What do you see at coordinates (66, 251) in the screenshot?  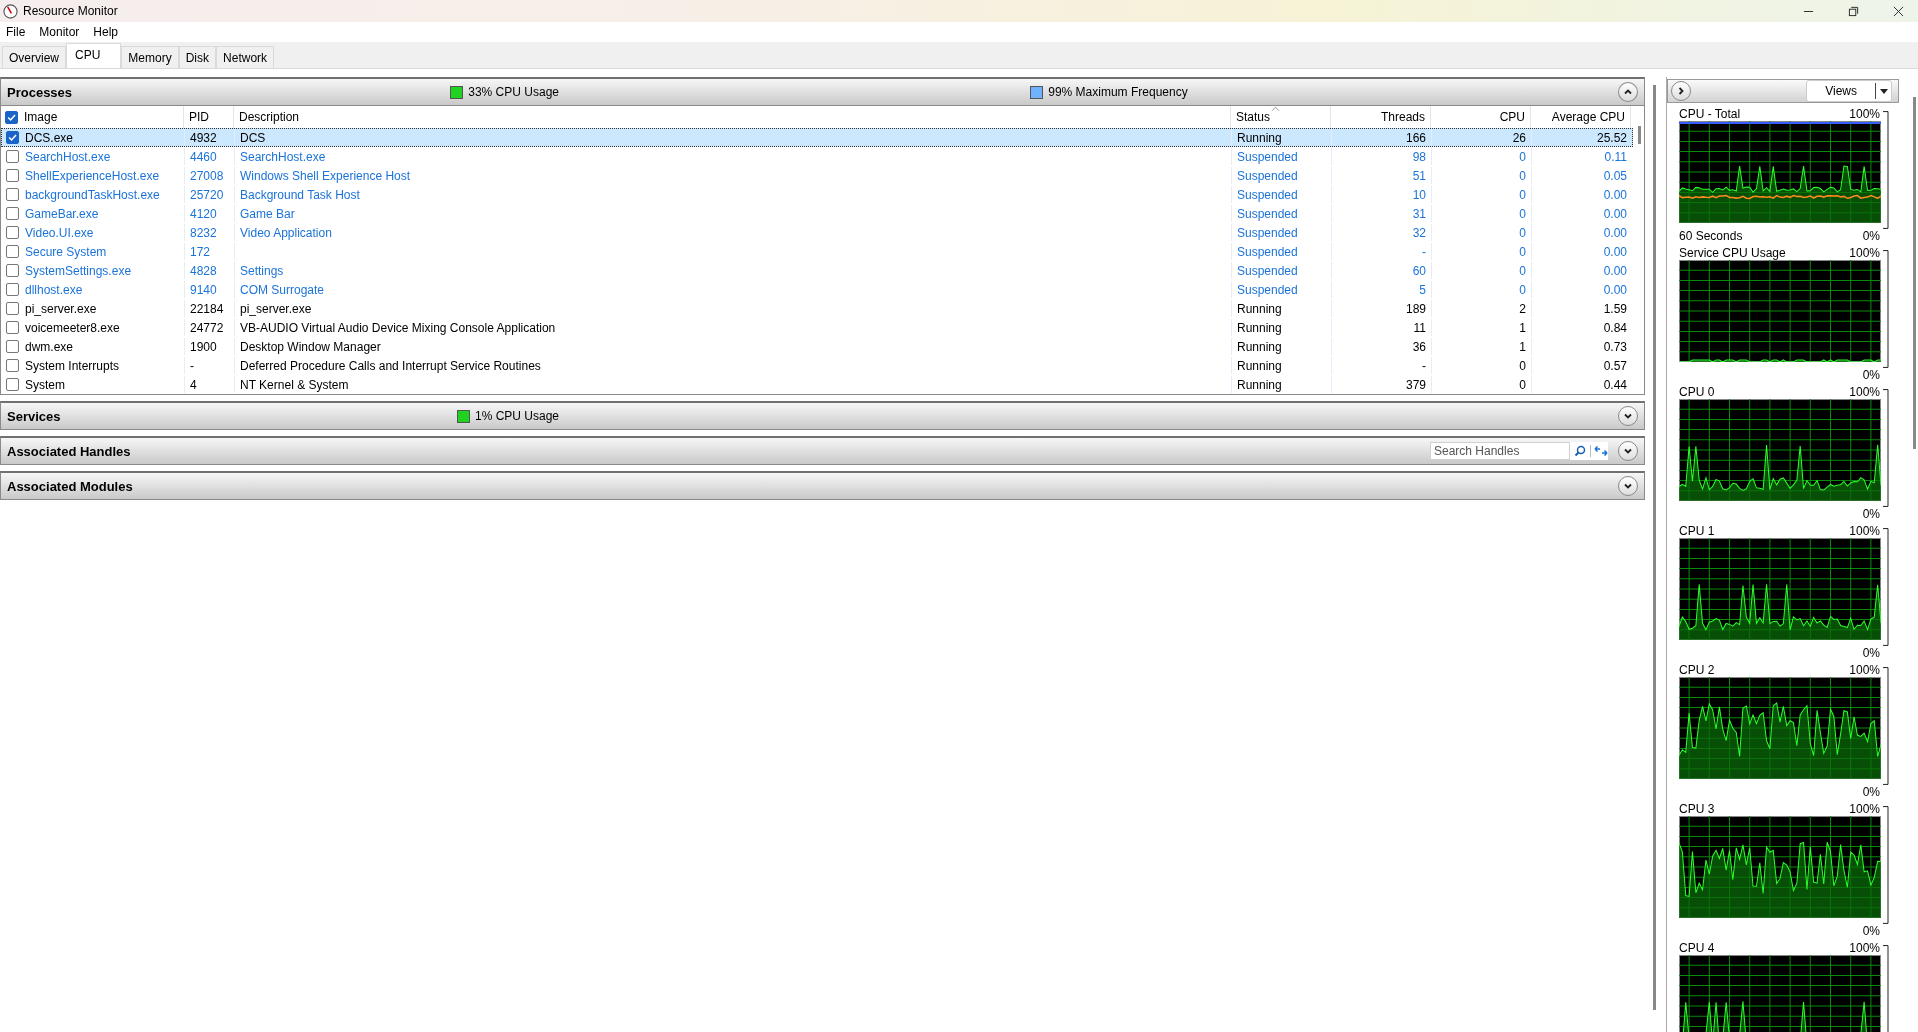 I see `table-cell: Secure System` at bounding box center [66, 251].